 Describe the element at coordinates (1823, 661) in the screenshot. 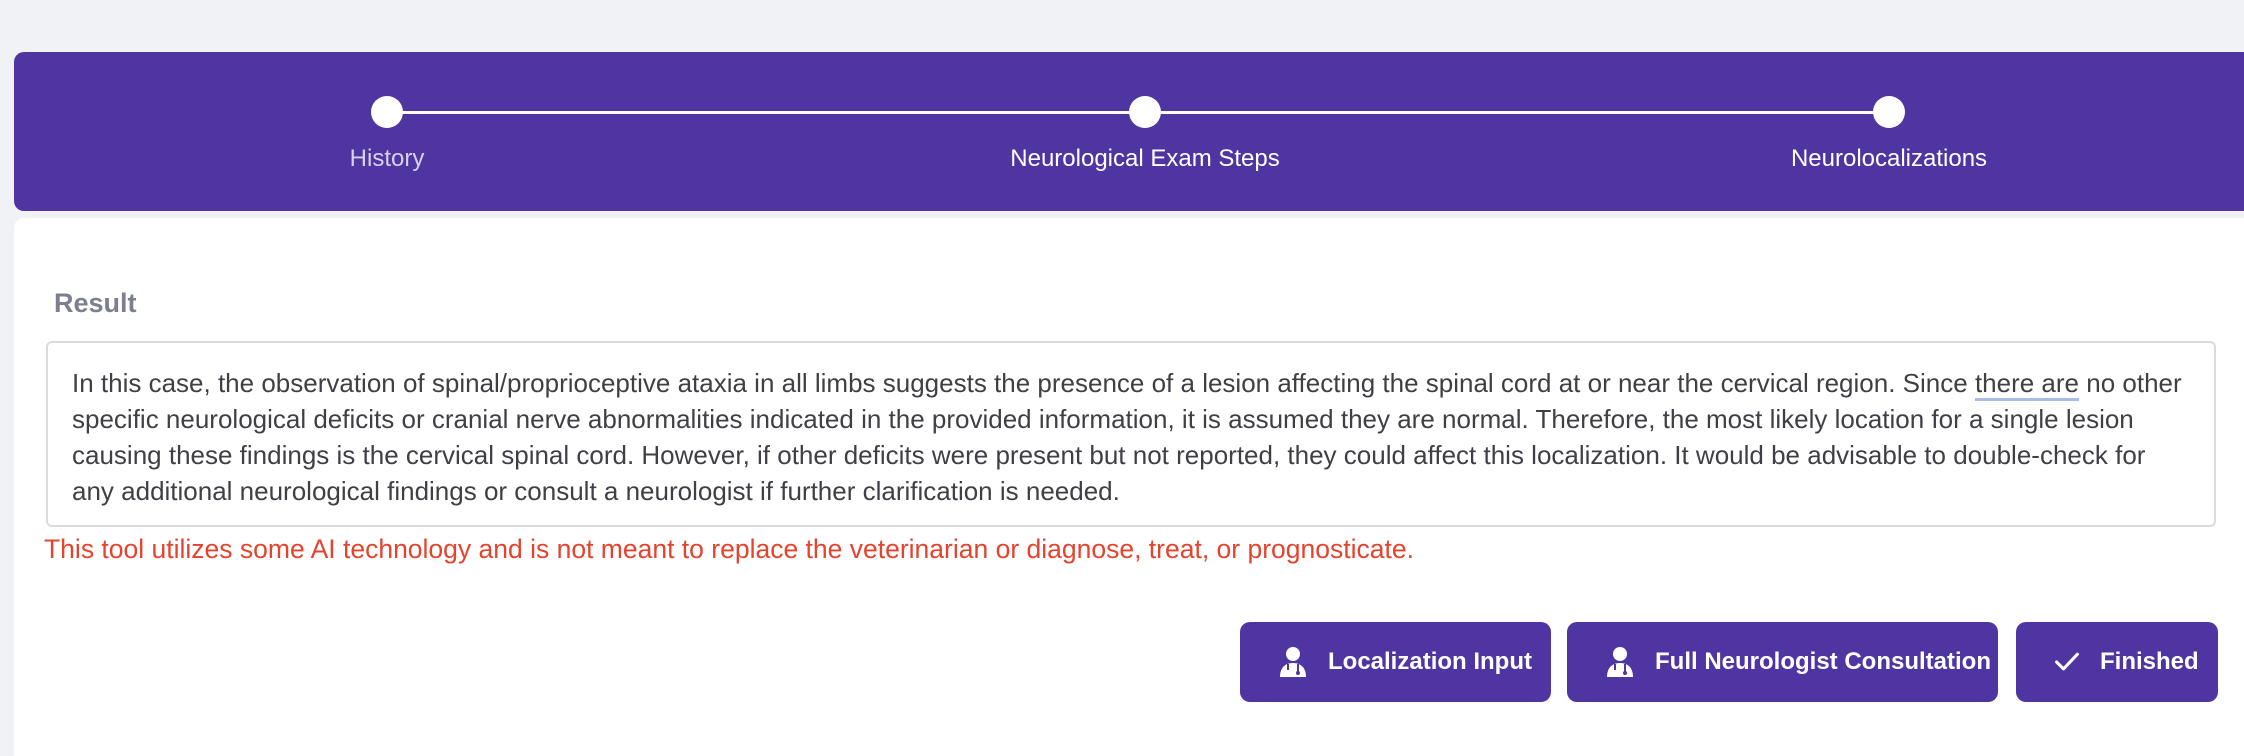

I see `full-neurologist-consultation-label: Full Neurologist Consultation` at that location.